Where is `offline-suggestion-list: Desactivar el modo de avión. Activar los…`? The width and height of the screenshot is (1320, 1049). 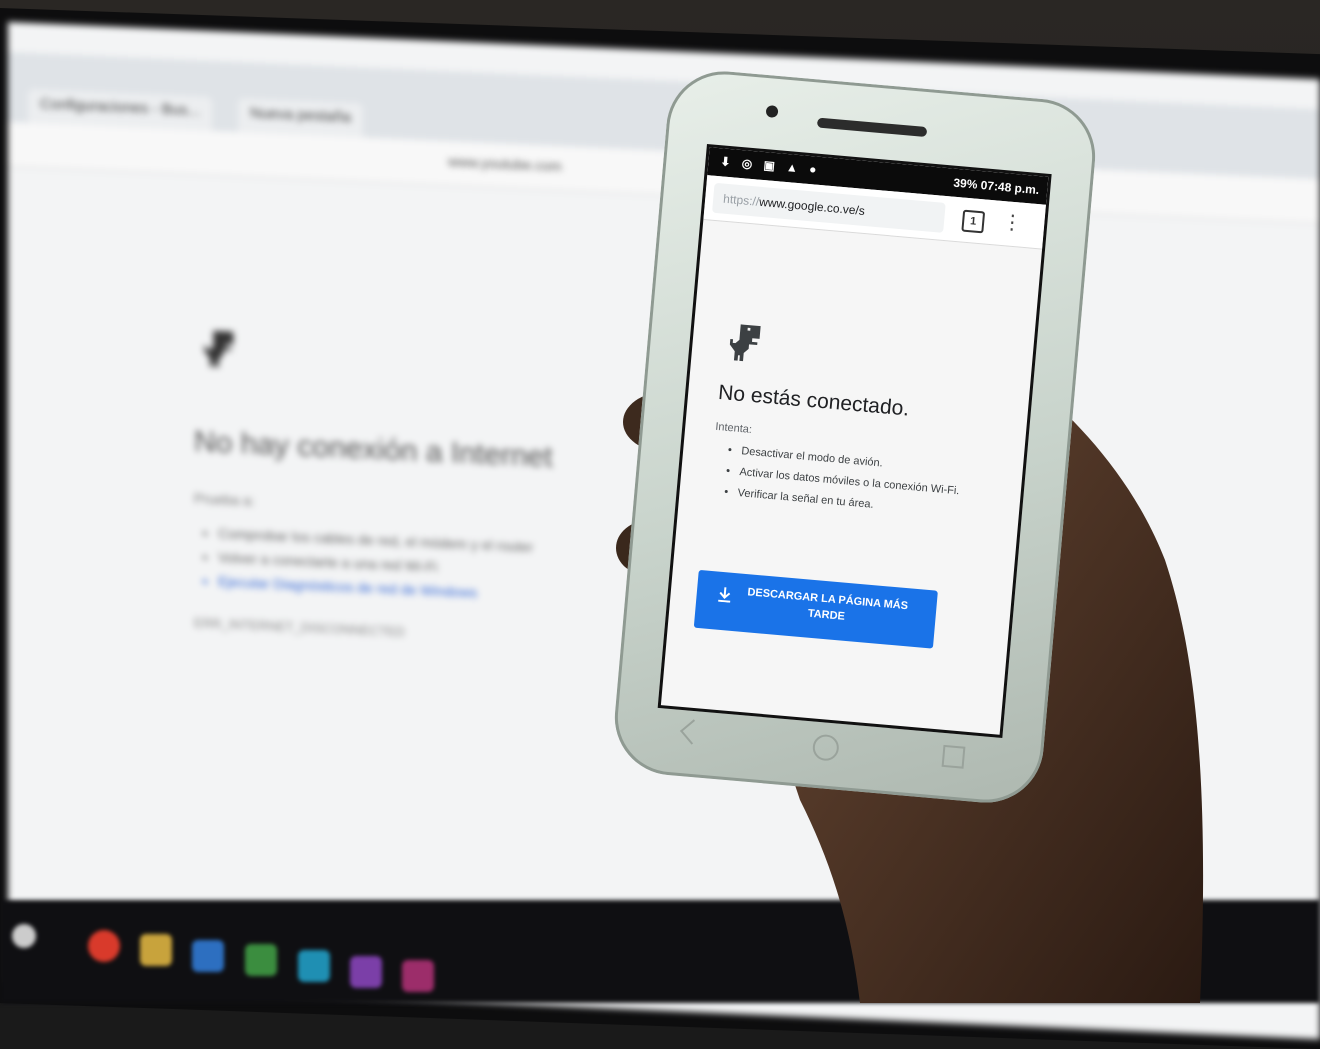
offline-suggestion-list: Desactivar el modo de avión. Activar los… is located at coordinates (868, 485).